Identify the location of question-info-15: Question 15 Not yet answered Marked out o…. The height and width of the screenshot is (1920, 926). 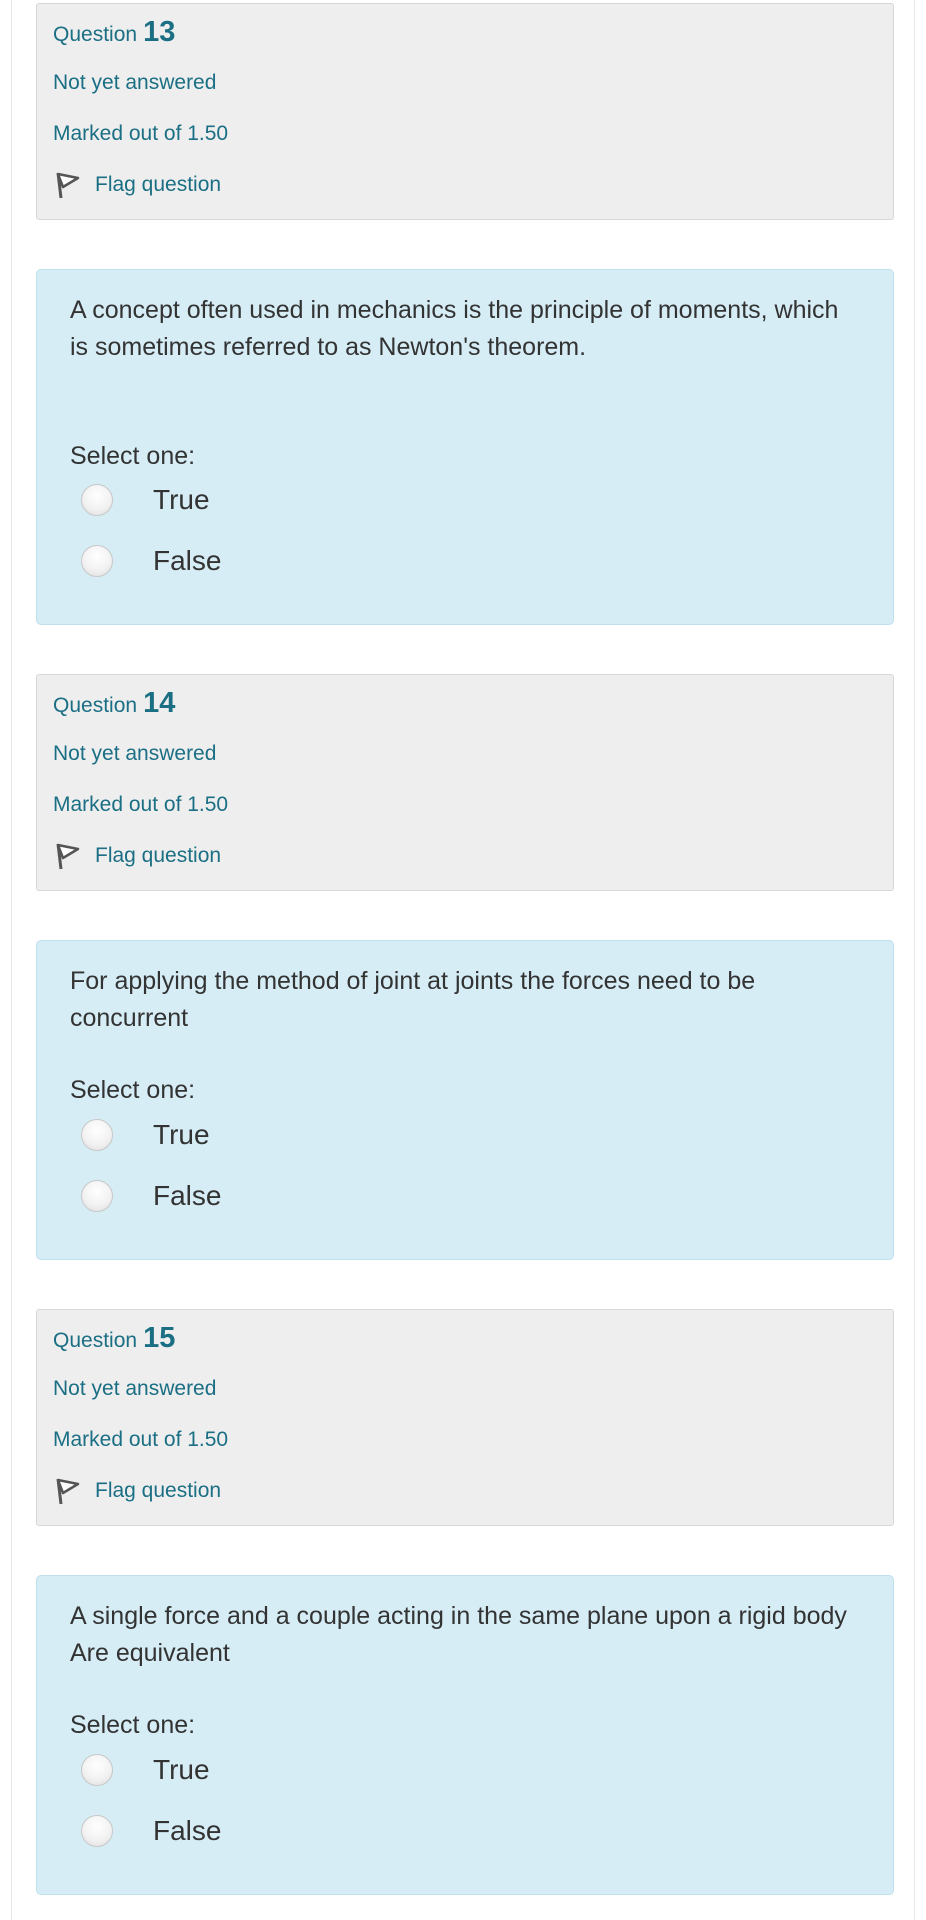
(465, 1417).